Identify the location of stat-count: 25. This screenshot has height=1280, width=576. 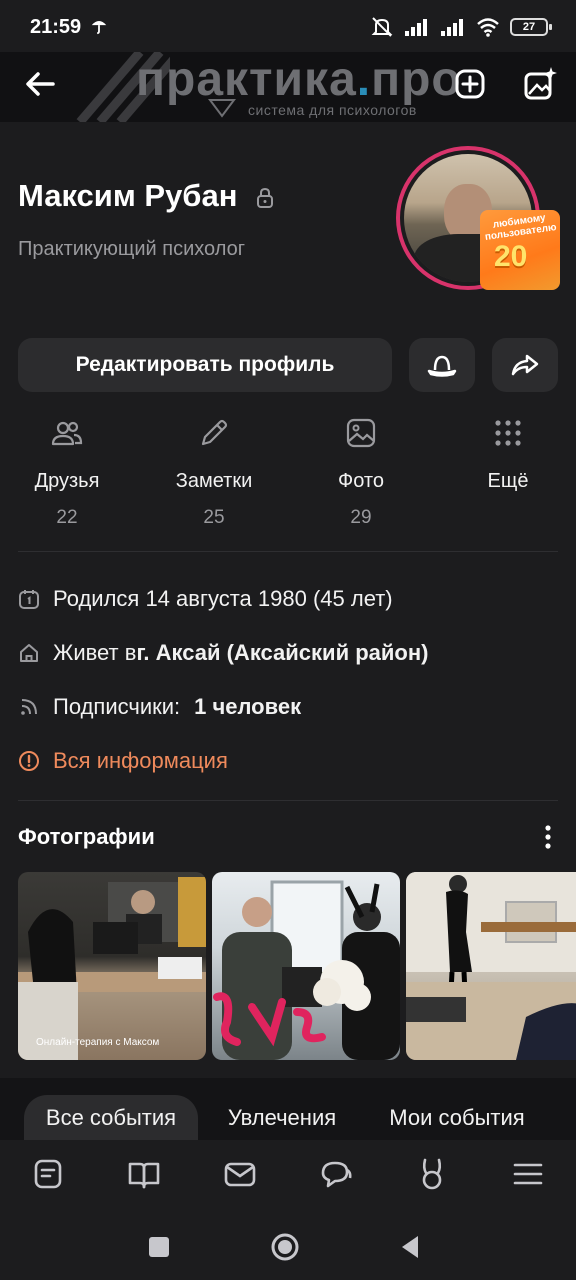
(214, 517).